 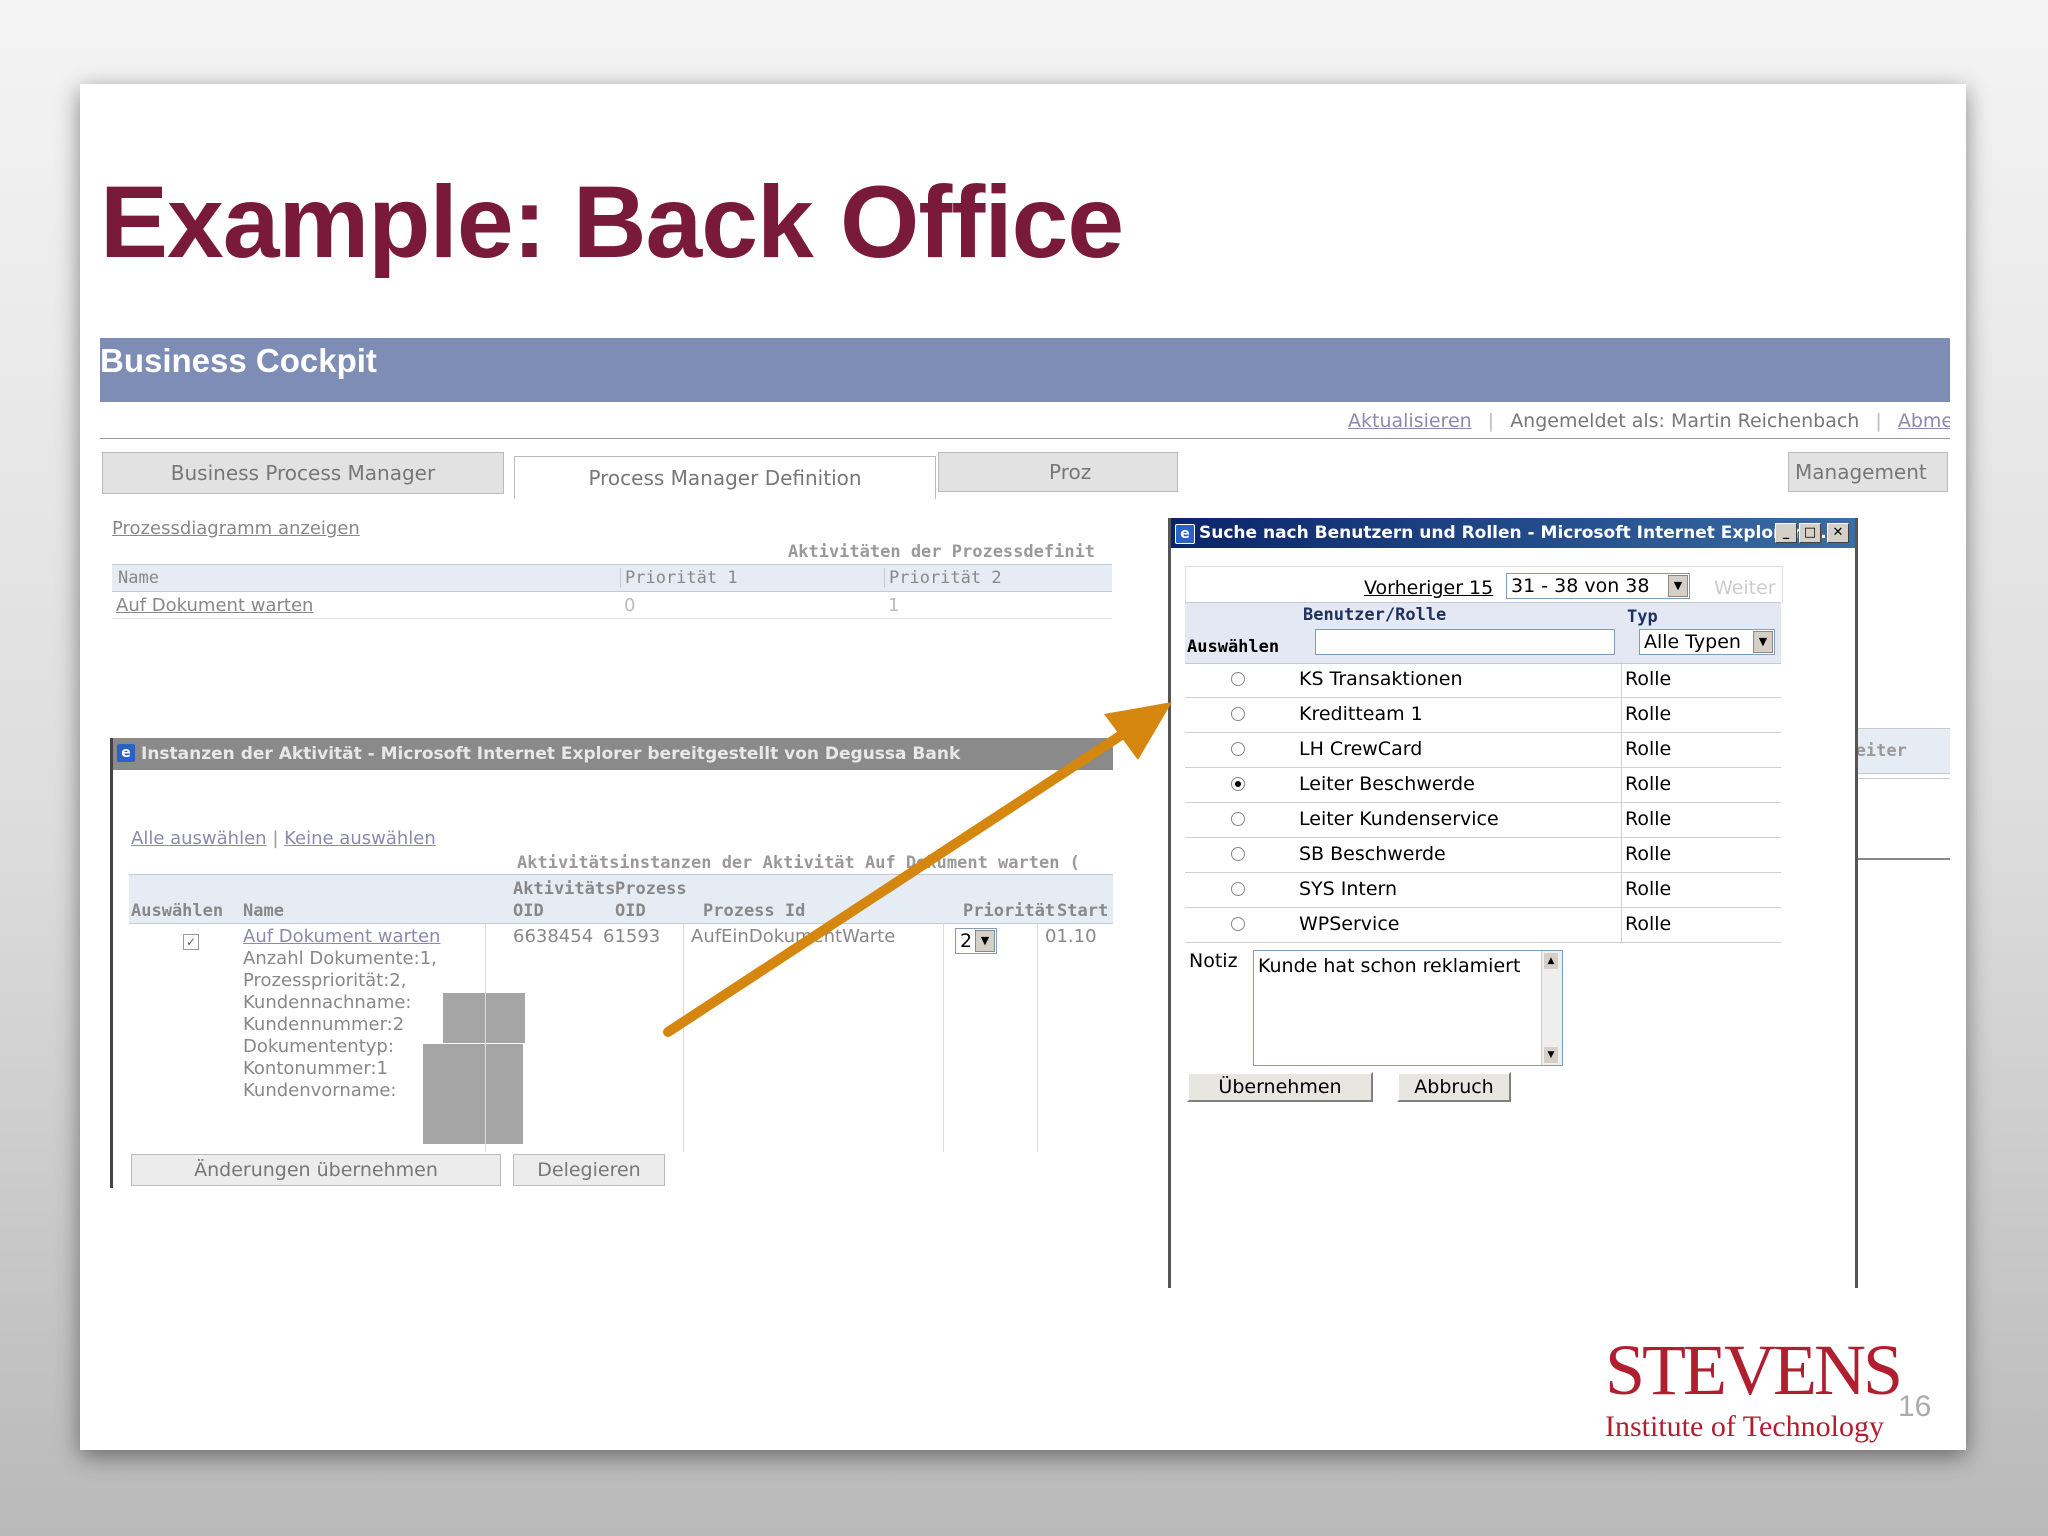 I want to click on stevens-logo: STEVENS, so click(x=1754, y=1370).